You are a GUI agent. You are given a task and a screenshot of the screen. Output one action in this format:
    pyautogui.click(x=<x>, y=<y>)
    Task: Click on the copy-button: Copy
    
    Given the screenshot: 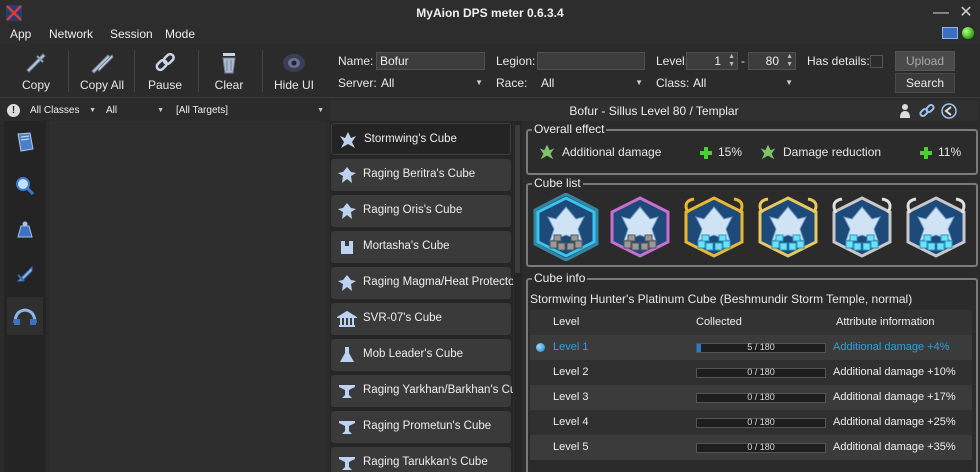 What is the action you would take?
    pyautogui.click(x=36, y=71)
    